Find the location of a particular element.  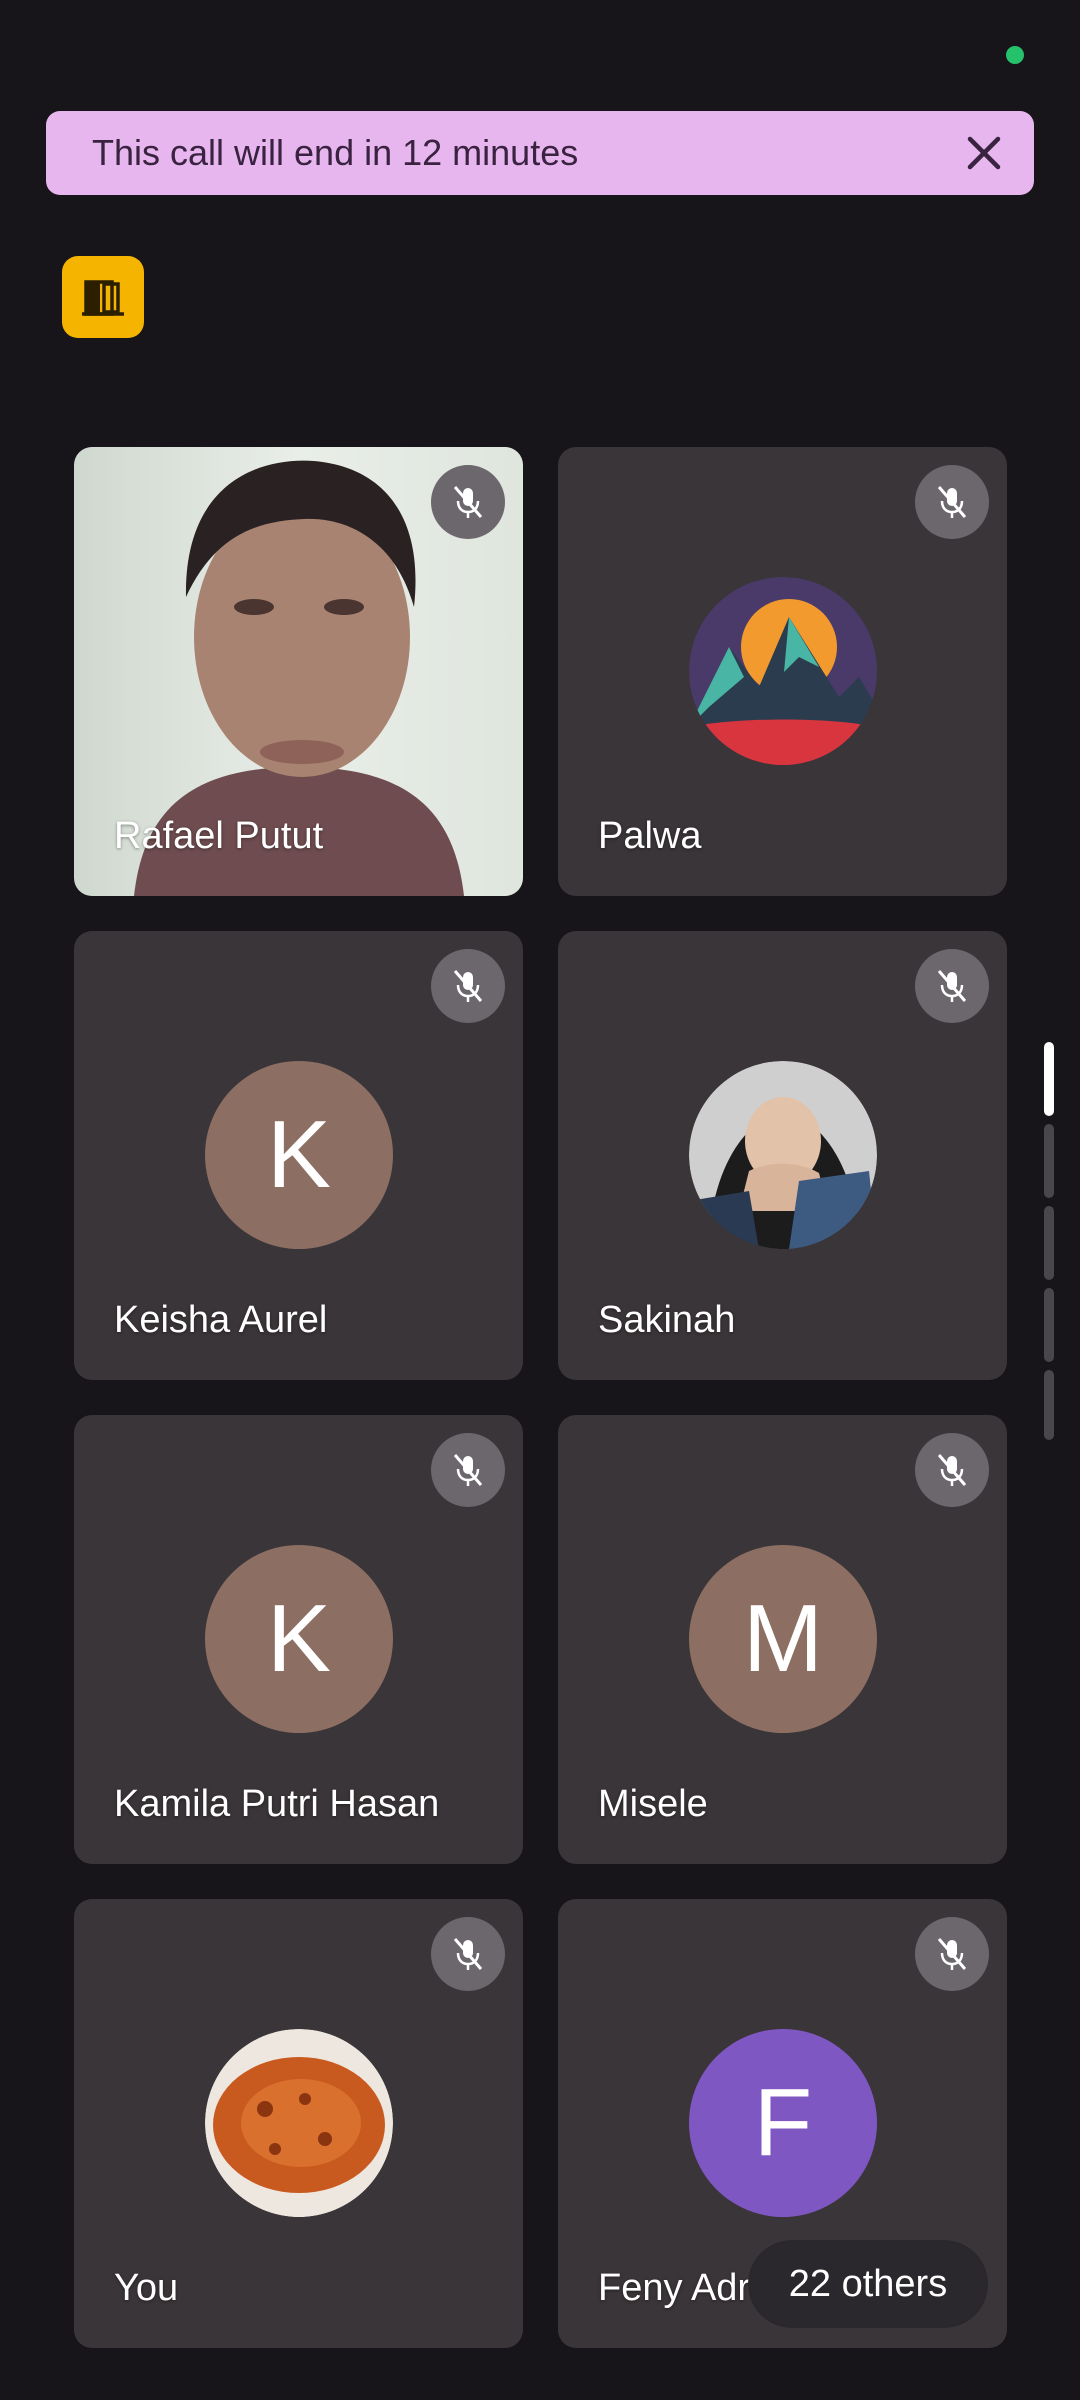

participant-tile-you: You is located at coordinates (298, 2123).